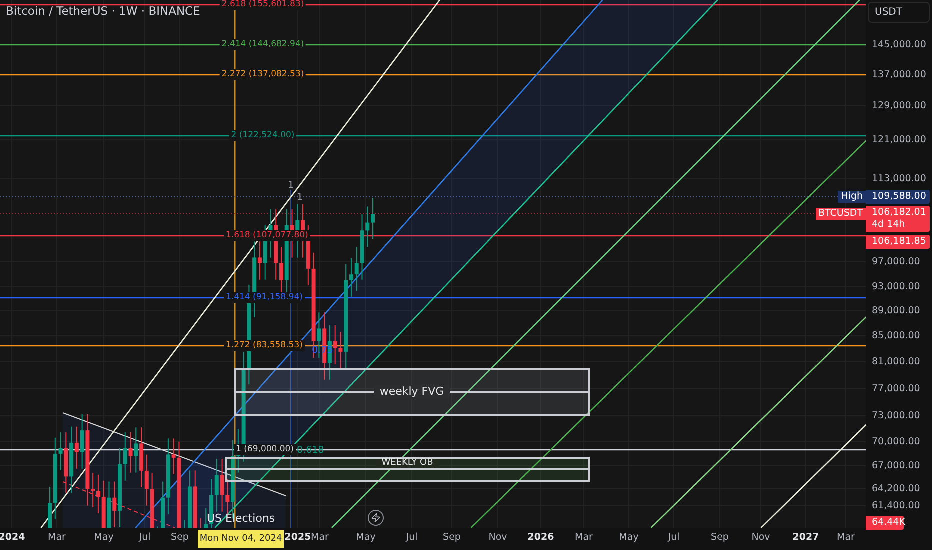 The image size is (932, 550). I want to click on price-tick: 137,000.00, so click(899, 75).